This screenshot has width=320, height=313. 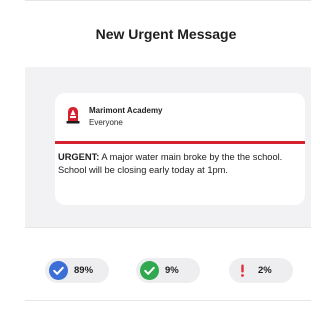 I want to click on stat-value: 2%, so click(x=265, y=270).